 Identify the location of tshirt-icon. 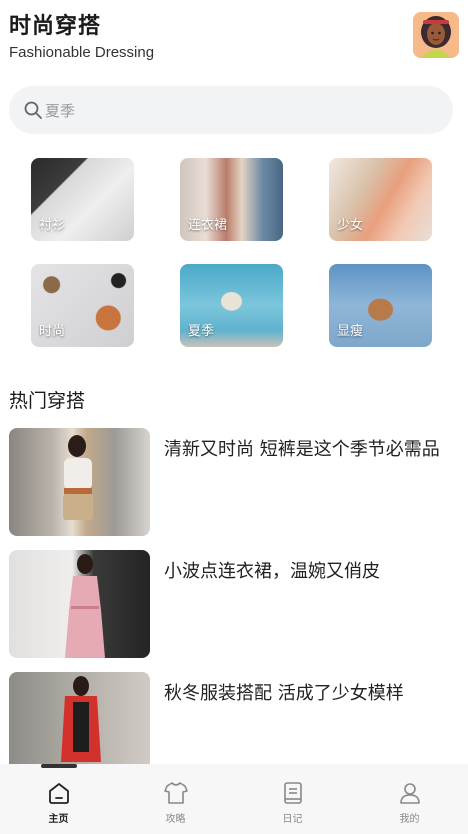
(175, 793).